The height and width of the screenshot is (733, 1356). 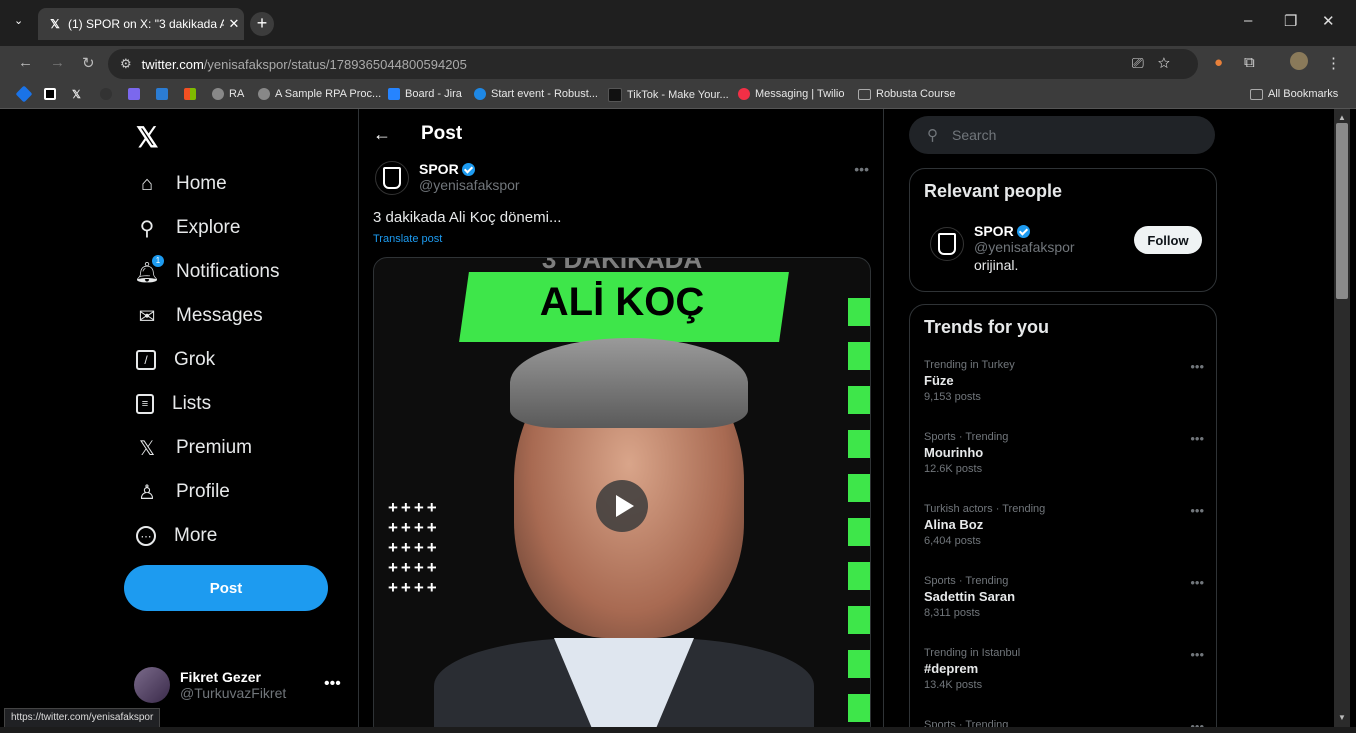 I want to click on translate-link: Translate post, so click(x=407, y=239).